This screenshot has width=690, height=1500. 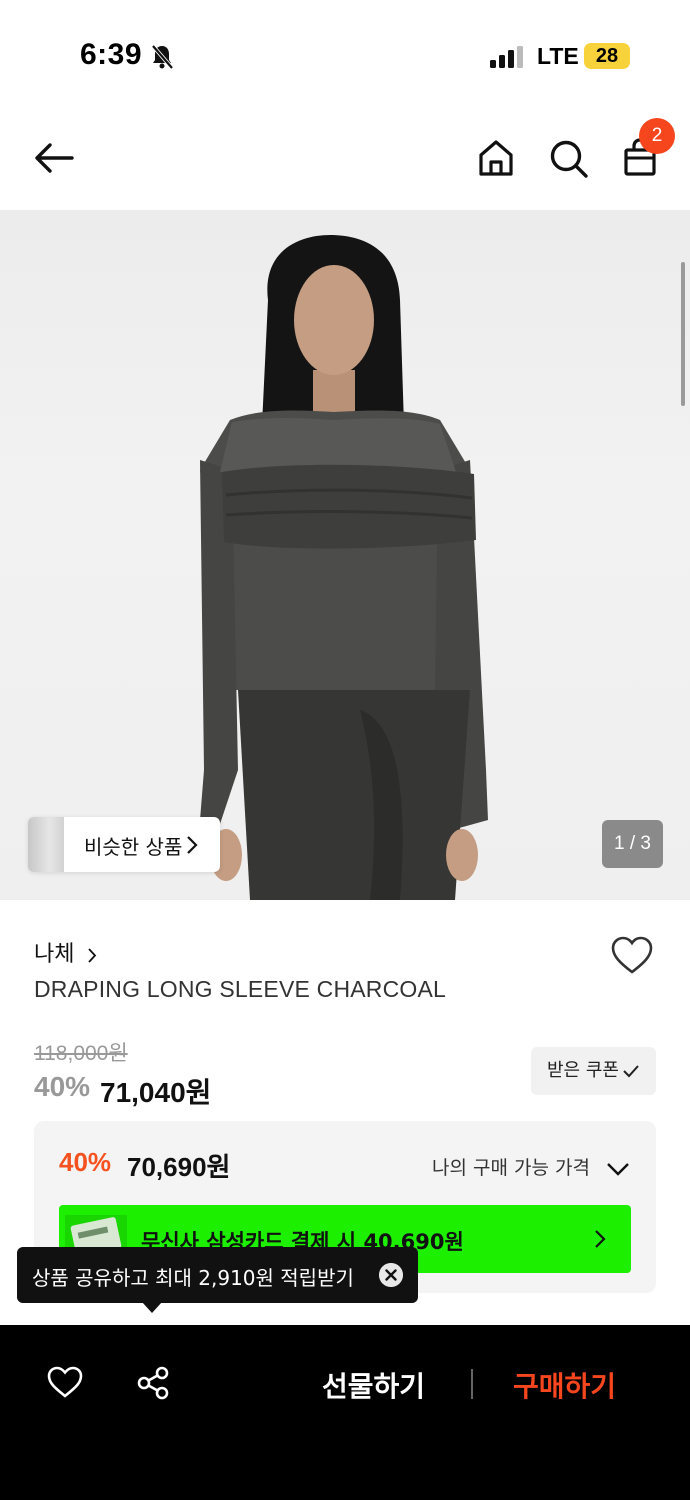 I want to click on tooltip-text: 상품 공유하고 최대 2,910원 적립받기, so click(x=193, y=1278).